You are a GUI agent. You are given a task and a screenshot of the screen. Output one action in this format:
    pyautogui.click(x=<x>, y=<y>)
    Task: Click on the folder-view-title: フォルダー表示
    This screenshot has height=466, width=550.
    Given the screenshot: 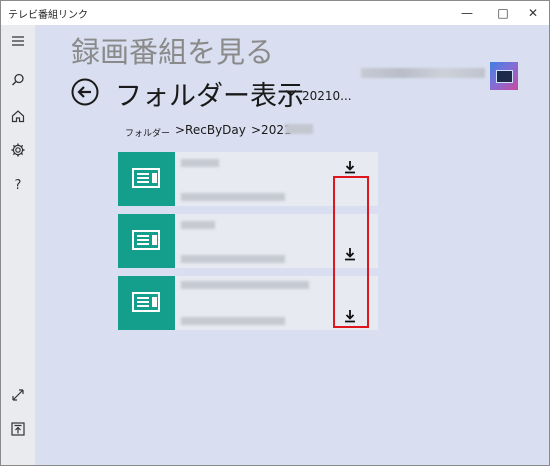 What is the action you would take?
    pyautogui.click(x=209, y=96)
    